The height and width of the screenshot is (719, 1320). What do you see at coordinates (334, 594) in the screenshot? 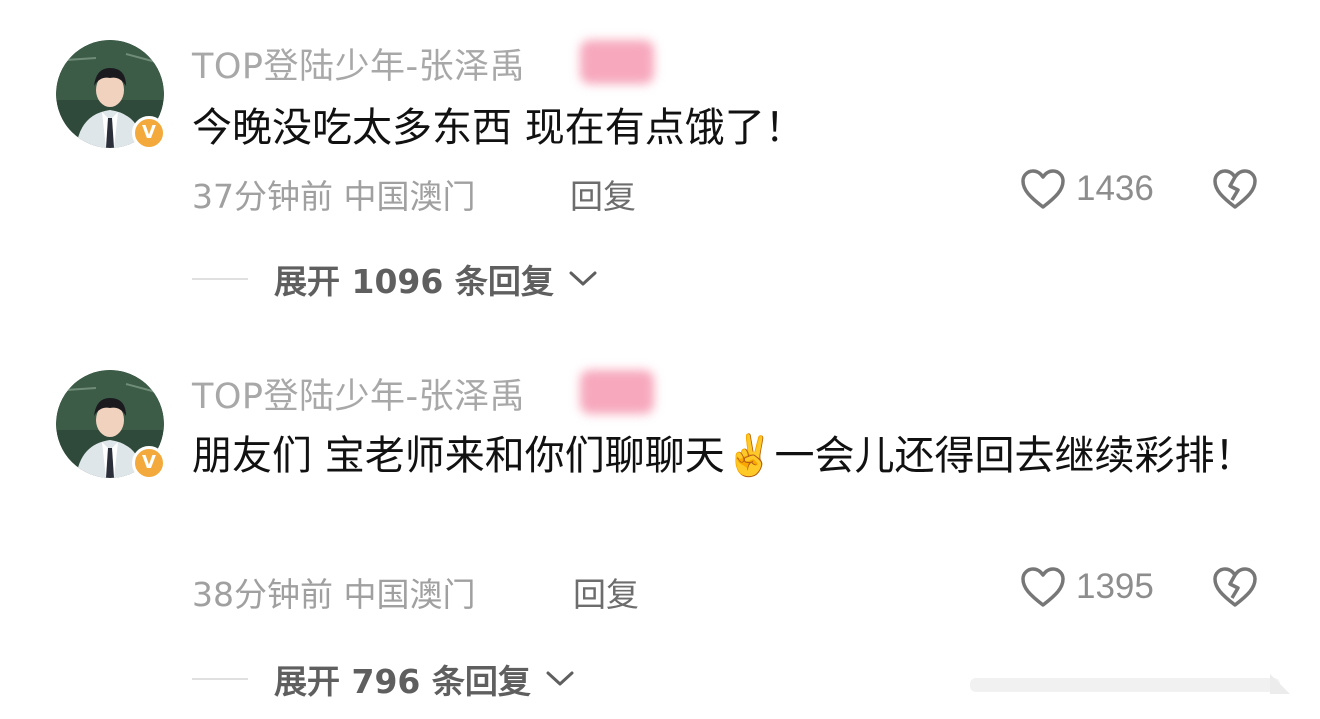
I see `comment-time-location: 38分钟前 中国澳门` at bounding box center [334, 594].